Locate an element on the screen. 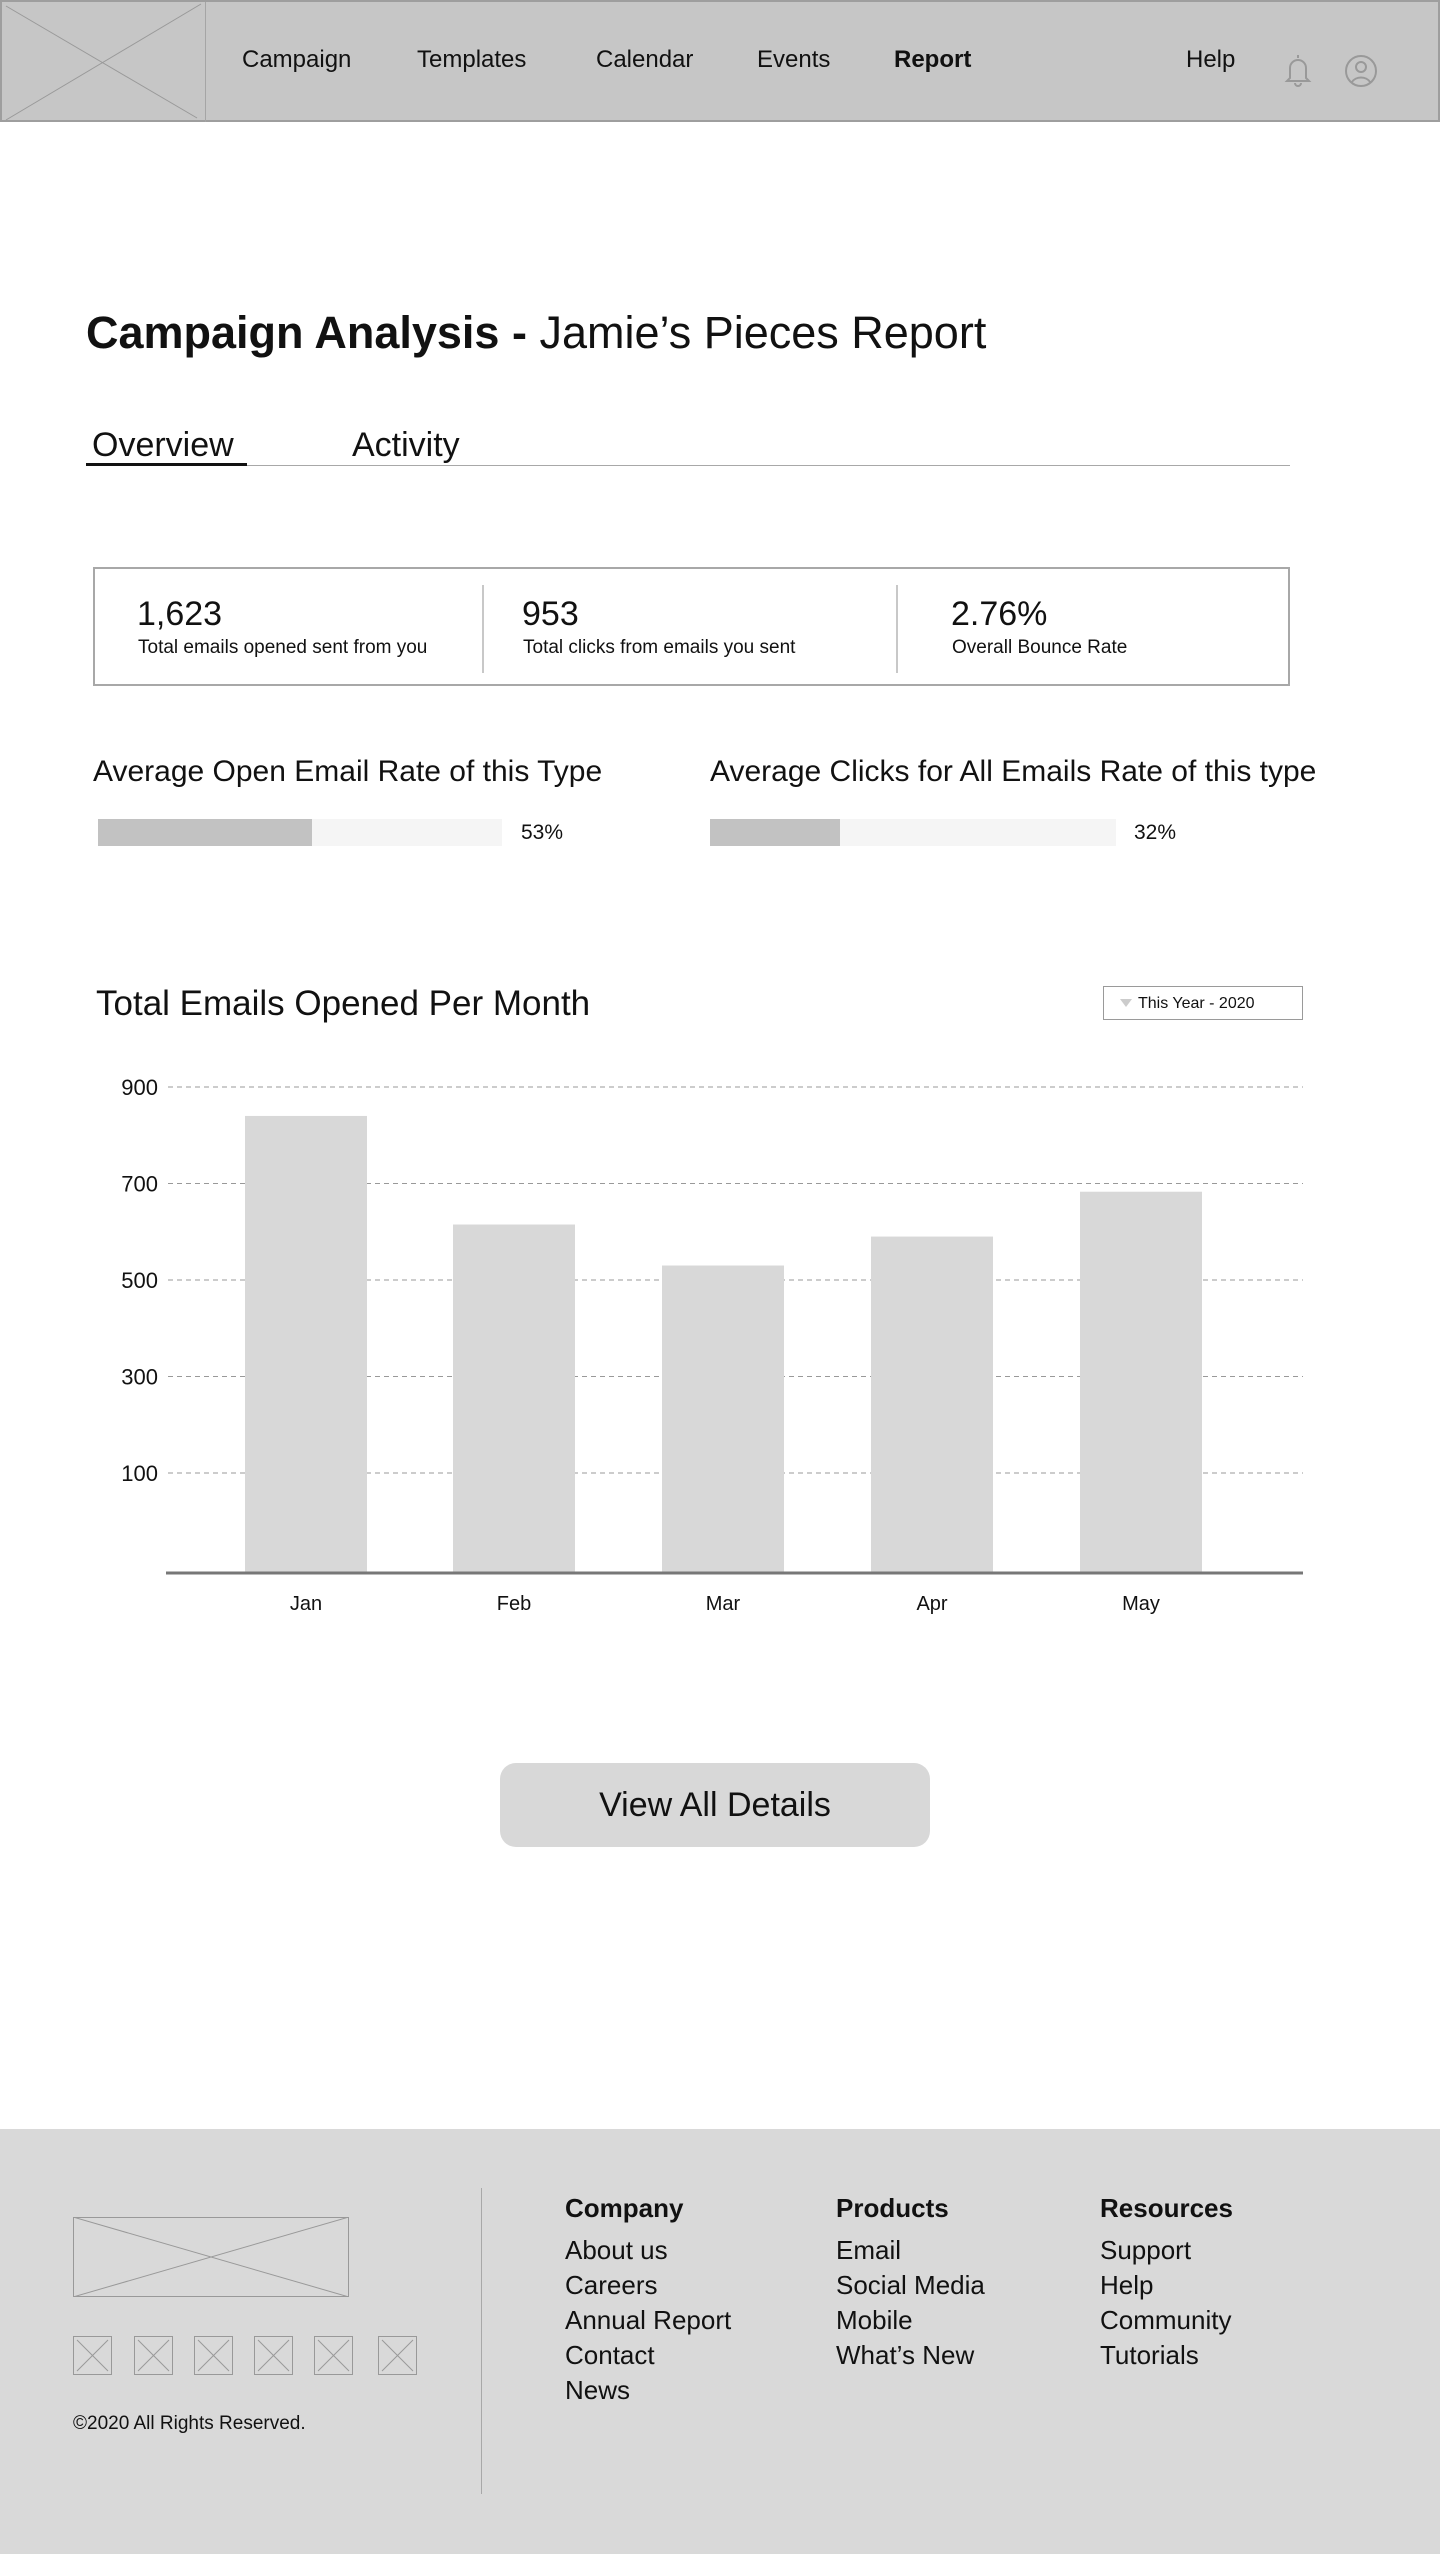  open-rate-fill is located at coordinates (205, 832).